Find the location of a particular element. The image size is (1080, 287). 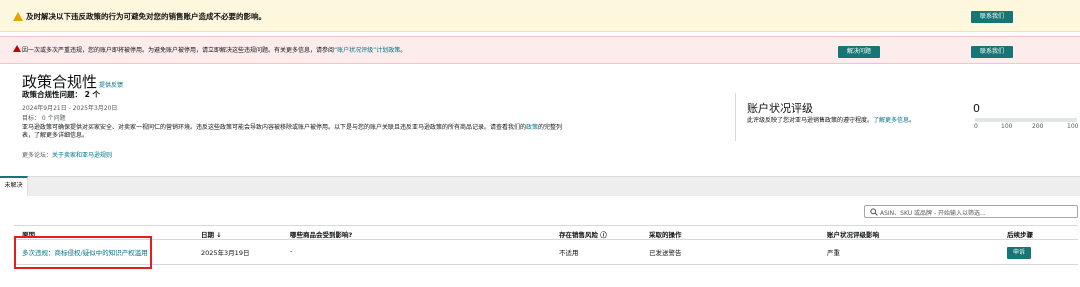

col-ahr-impact: 账户状况评级影响 is located at coordinates (853, 235).